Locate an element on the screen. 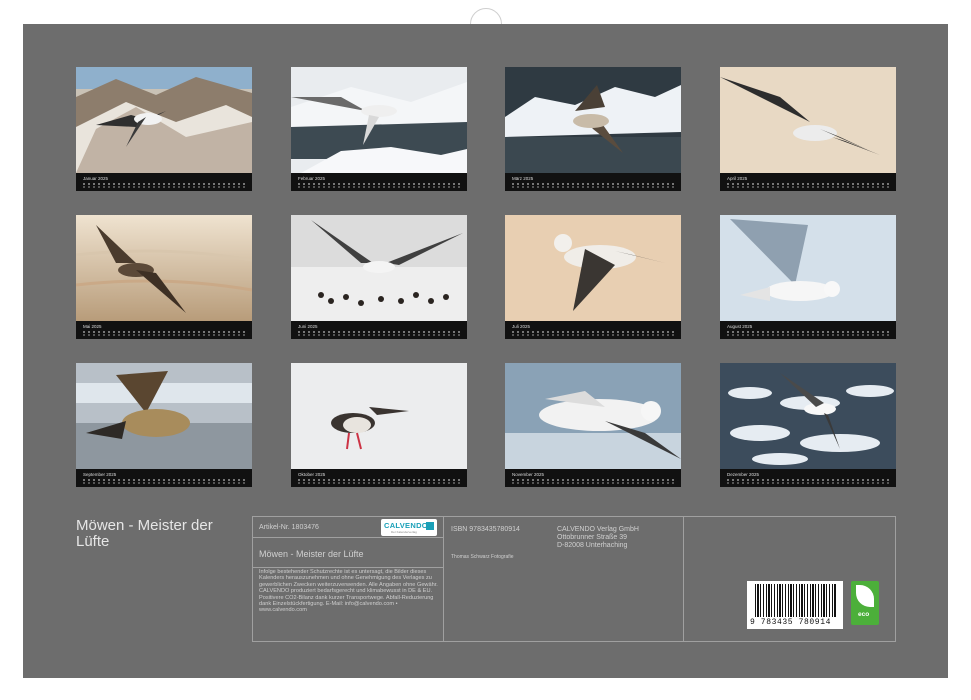  publisher-line-3: D-82008 Unterhaching is located at coordinates (592, 545).